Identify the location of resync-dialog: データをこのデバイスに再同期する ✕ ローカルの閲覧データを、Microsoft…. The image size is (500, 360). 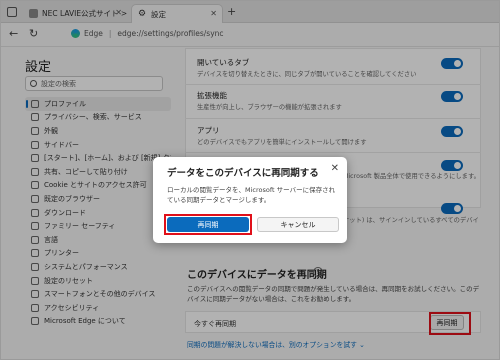
(250, 200).